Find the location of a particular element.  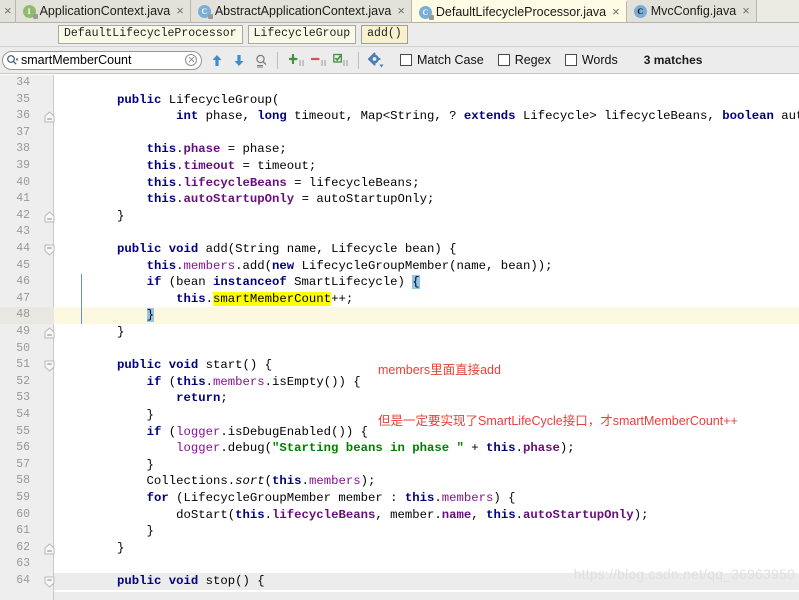

code-token: autoStartupOnly is located at coordinates (578, 514).